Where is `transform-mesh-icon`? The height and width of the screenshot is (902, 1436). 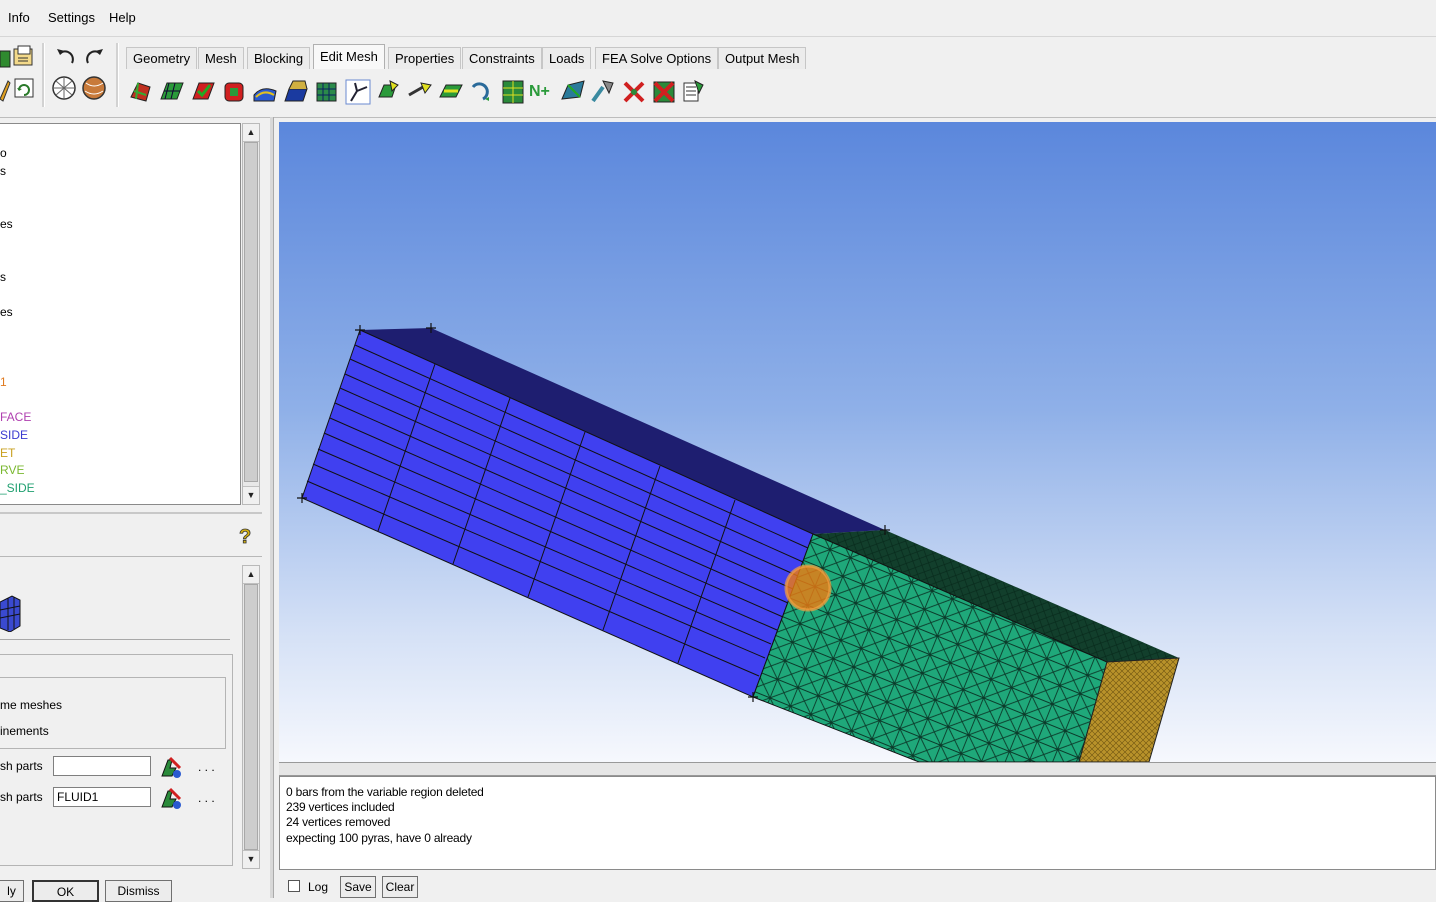 transform-mesh-icon is located at coordinates (420, 91).